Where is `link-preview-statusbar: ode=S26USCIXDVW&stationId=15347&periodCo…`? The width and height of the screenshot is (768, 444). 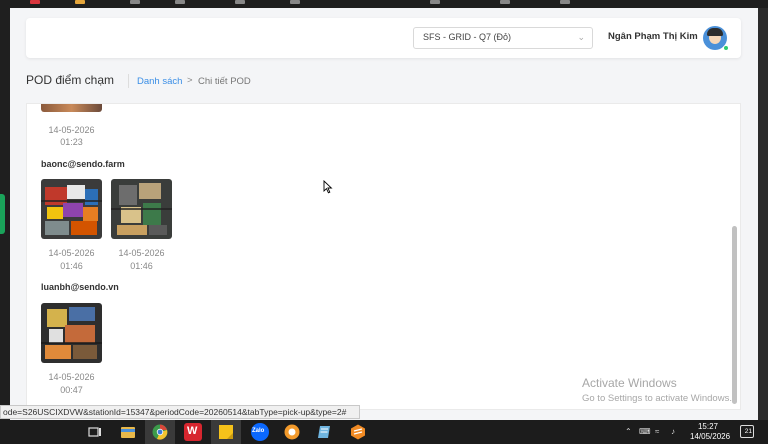 link-preview-statusbar: ode=S26USCIXDVW&stationId=15347&periodCo… is located at coordinates (180, 412).